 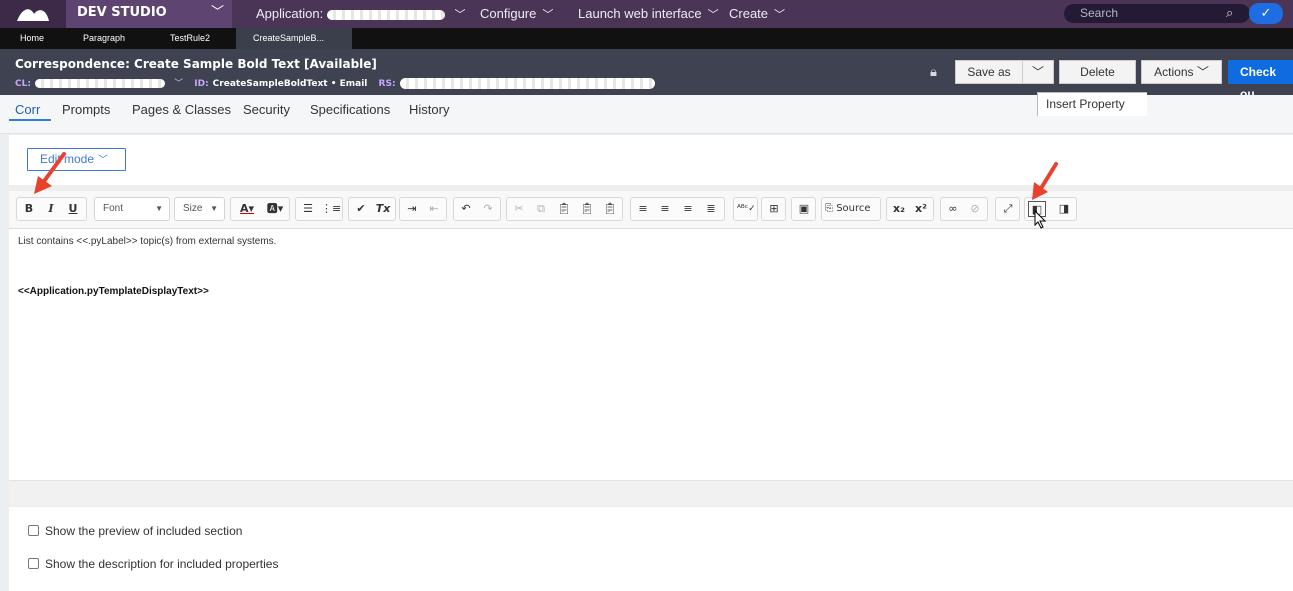 I want to click on tab-label: Paragraph, so click(x=104, y=38).